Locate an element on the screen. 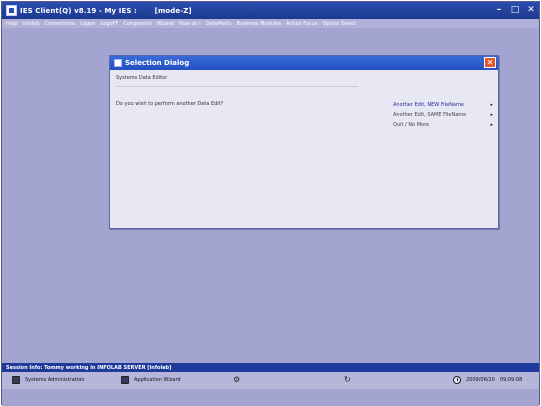 The height and width of the screenshot is (406, 541). option-label: Another Edit, NEW FileName is located at coordinates (428, 105).